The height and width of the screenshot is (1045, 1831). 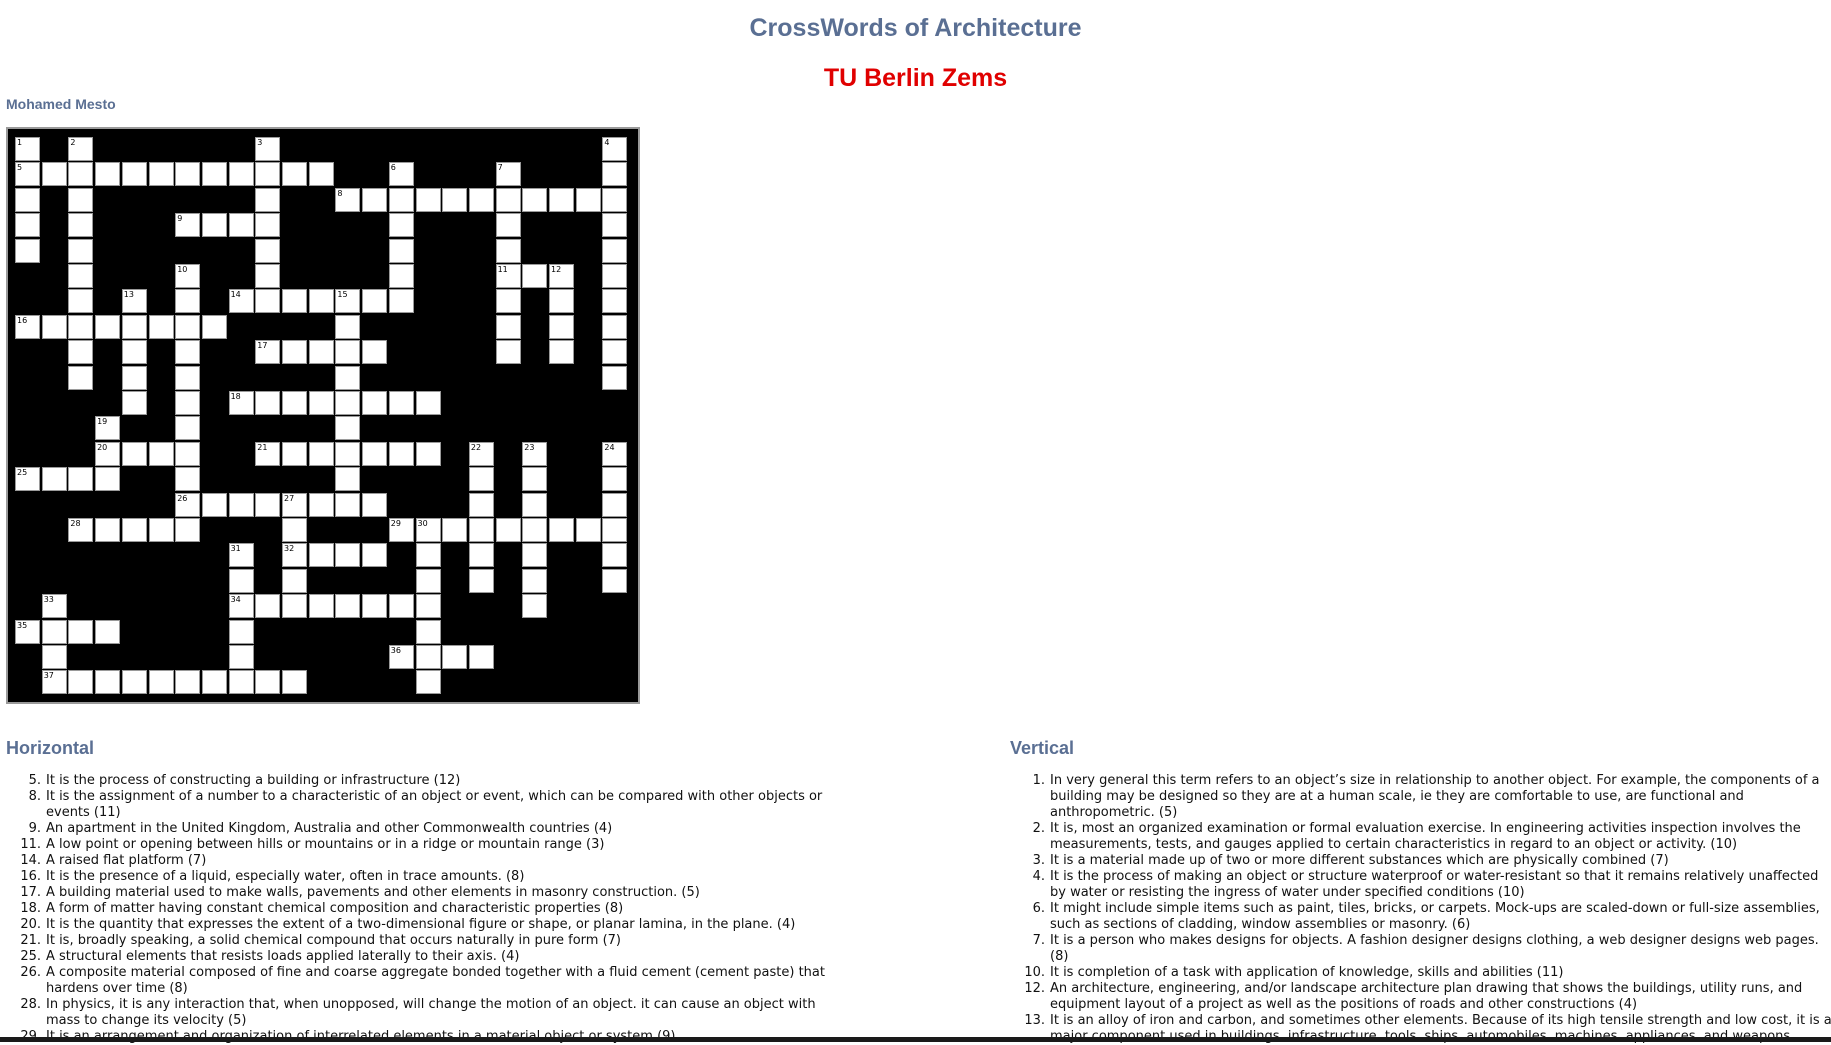 I want to click on grid-cell: 1, so click(x=27, y=149).